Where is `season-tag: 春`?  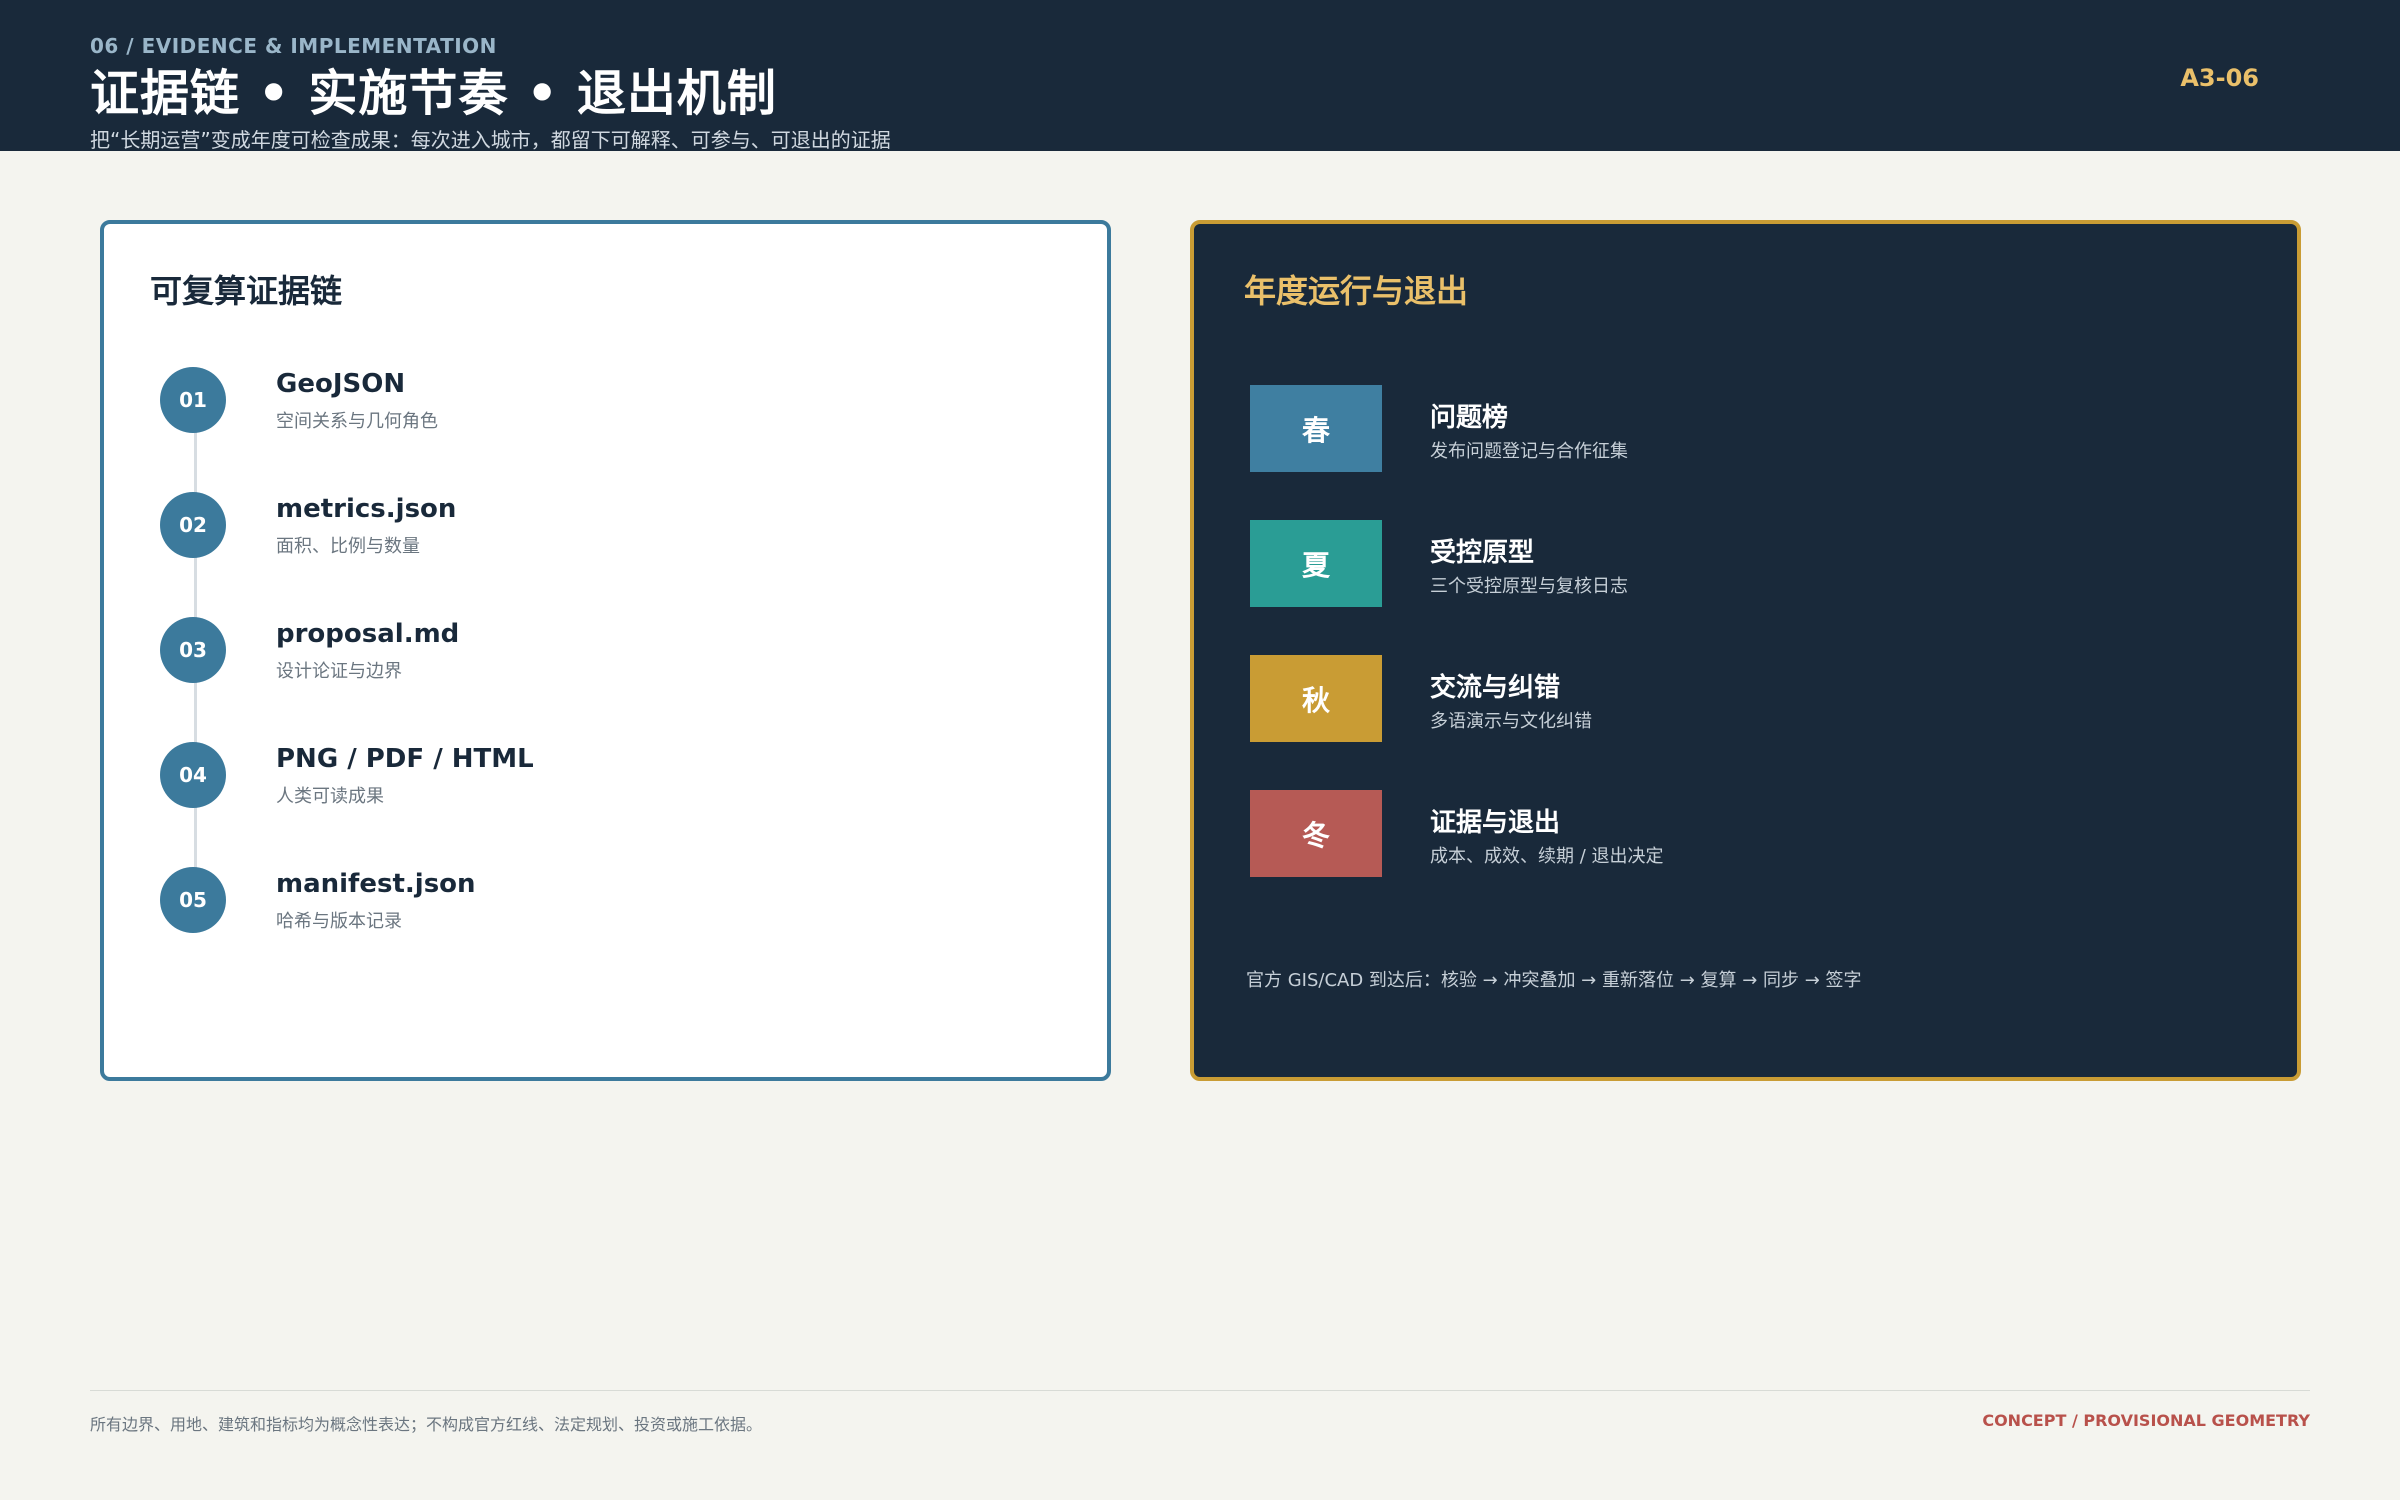
season-tag: 春 is located at coordinates (1316, 428).